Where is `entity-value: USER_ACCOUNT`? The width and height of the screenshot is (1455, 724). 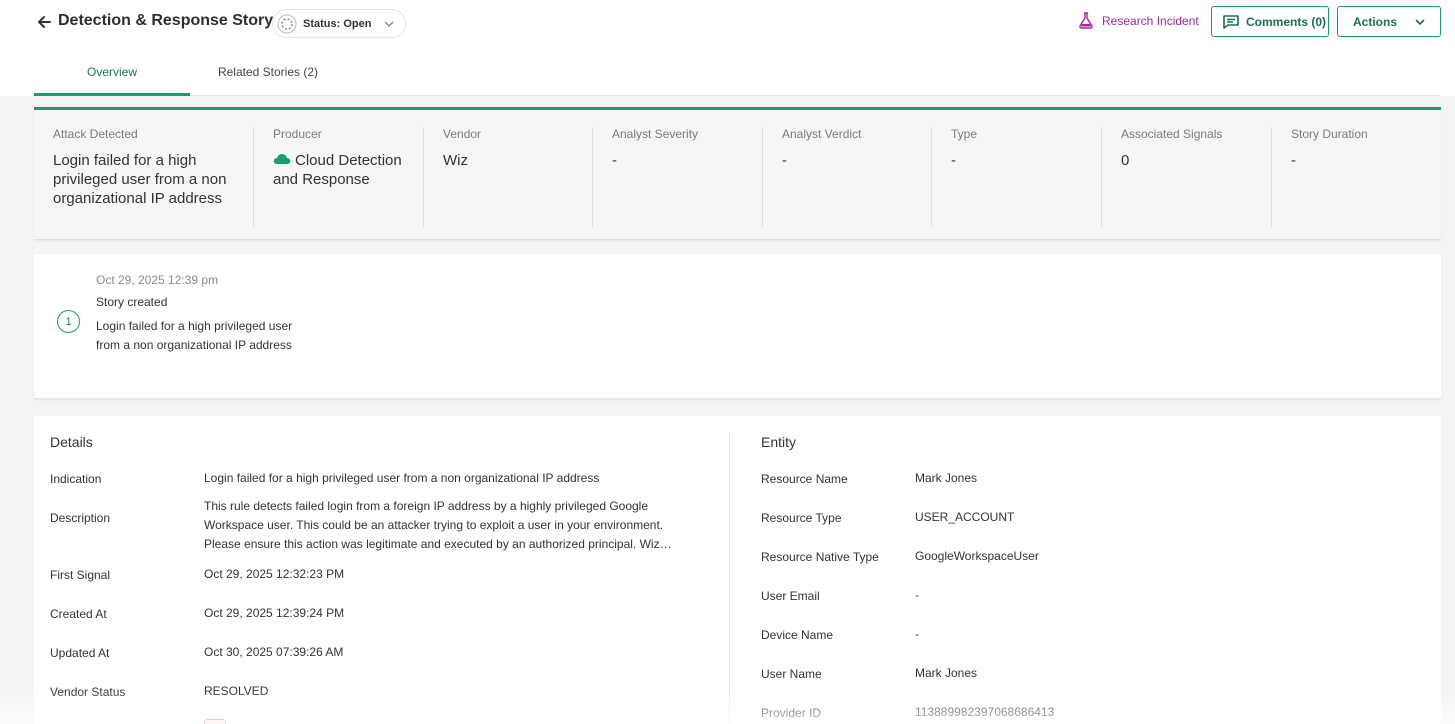
entity-value: USER_ACCOUNT is located at coordinates (965, 517).